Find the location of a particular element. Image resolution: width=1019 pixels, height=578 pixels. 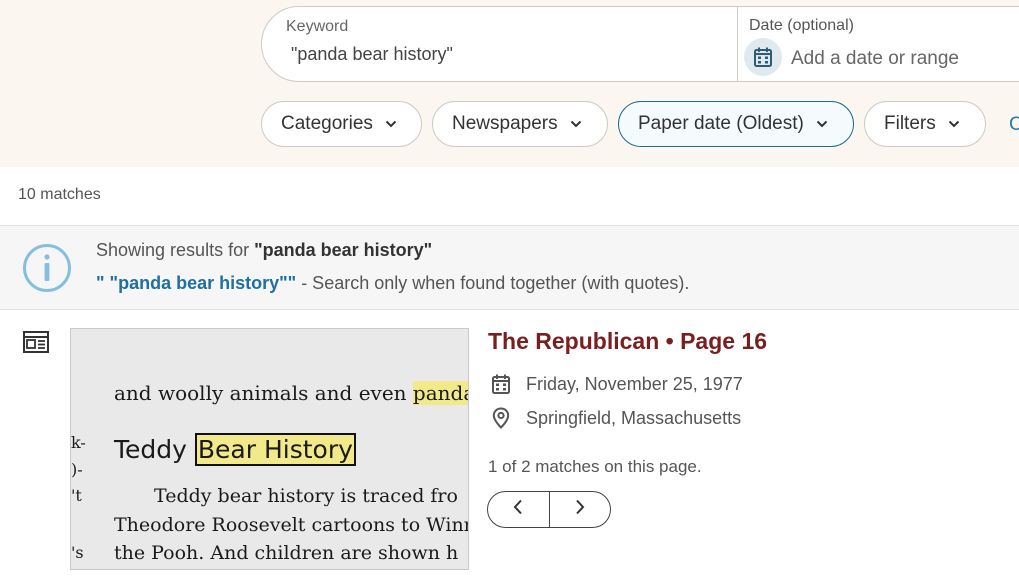

filters-dropdown: Filters is located at coordinates (925, 124).